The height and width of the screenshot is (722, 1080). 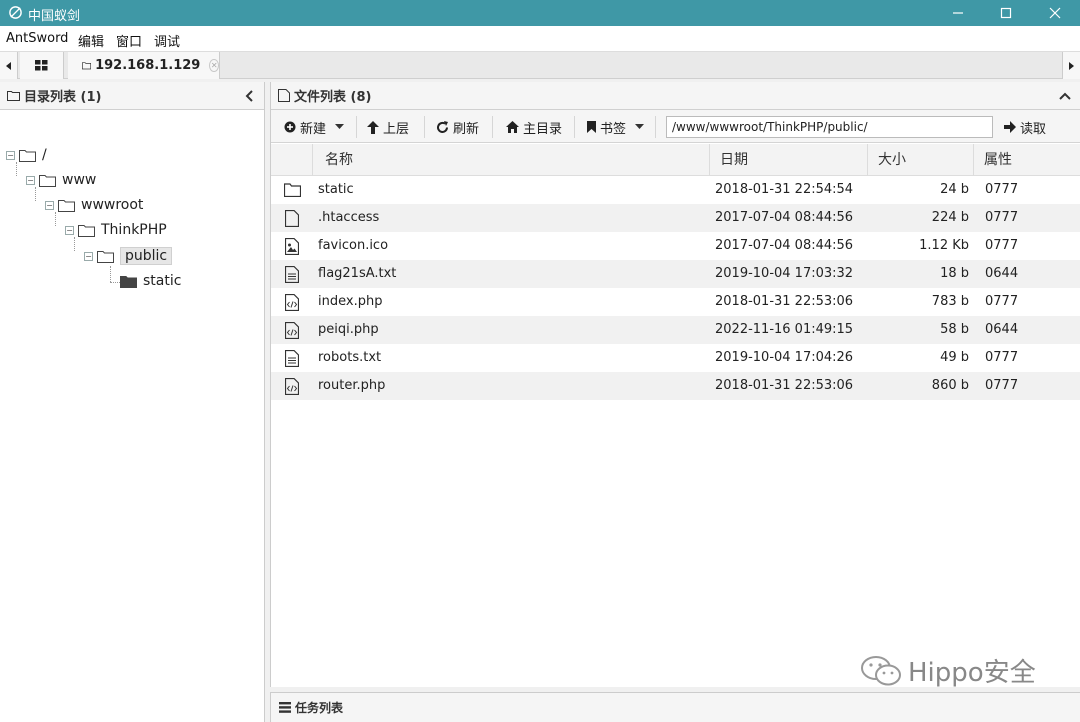 I want to click on menu-antsword: AntSword, so click(x=37, y=38).